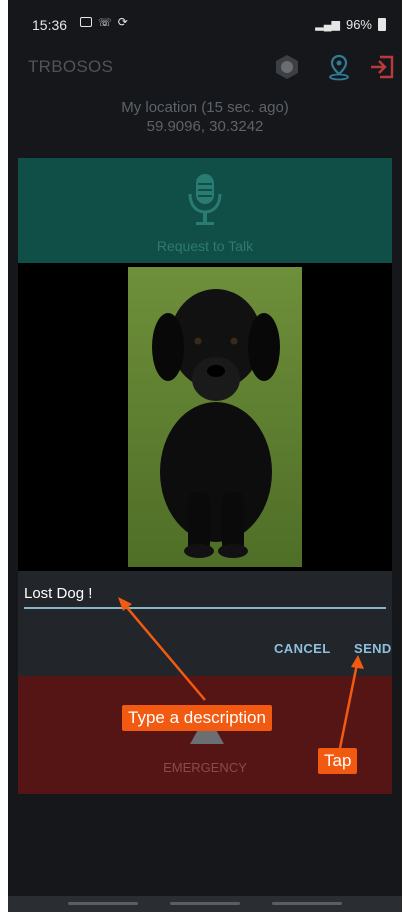 The image size is (410, 912). Describe the element at coordinates (205, 199) in the screenshot. I see `microphone-icon` at that location.